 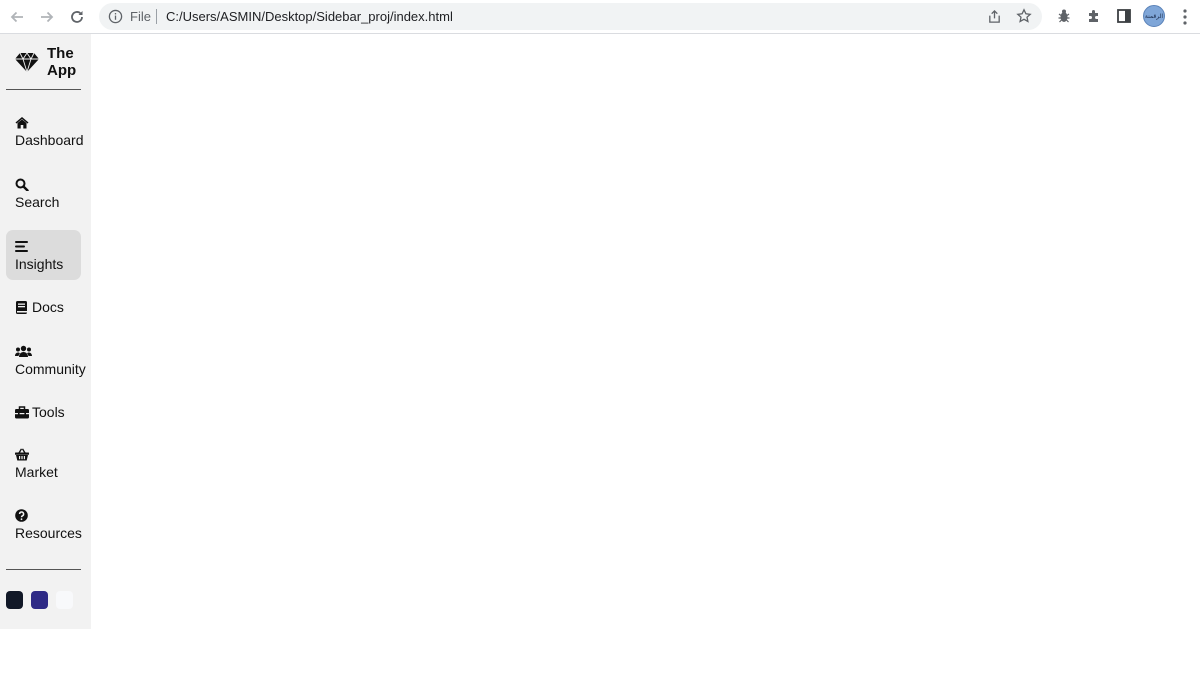 I want to click on scheme-label: File, so click(x=140, y=16).